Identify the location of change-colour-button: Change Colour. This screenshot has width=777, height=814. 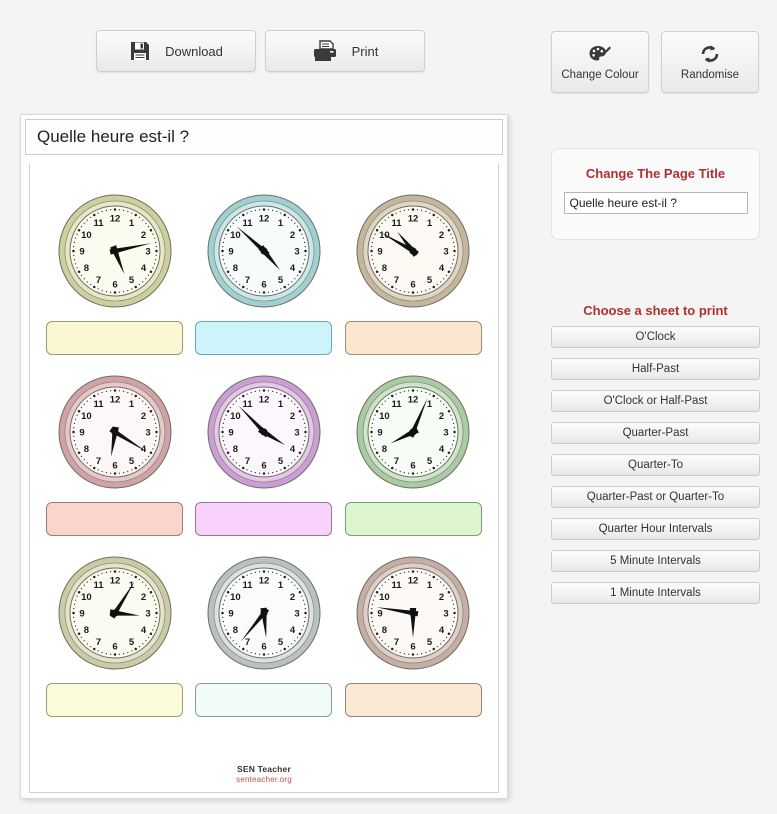
(600, 62).